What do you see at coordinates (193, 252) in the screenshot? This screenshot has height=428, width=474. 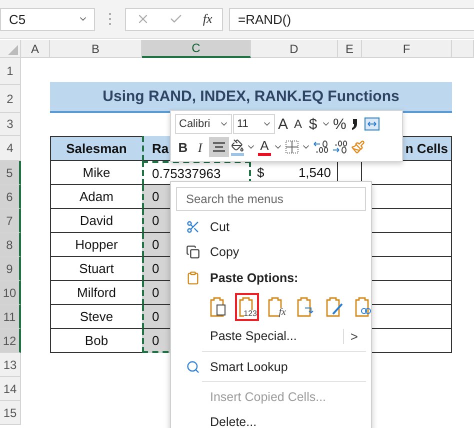 I see `copy-icon` at bounding box center [193, 252].